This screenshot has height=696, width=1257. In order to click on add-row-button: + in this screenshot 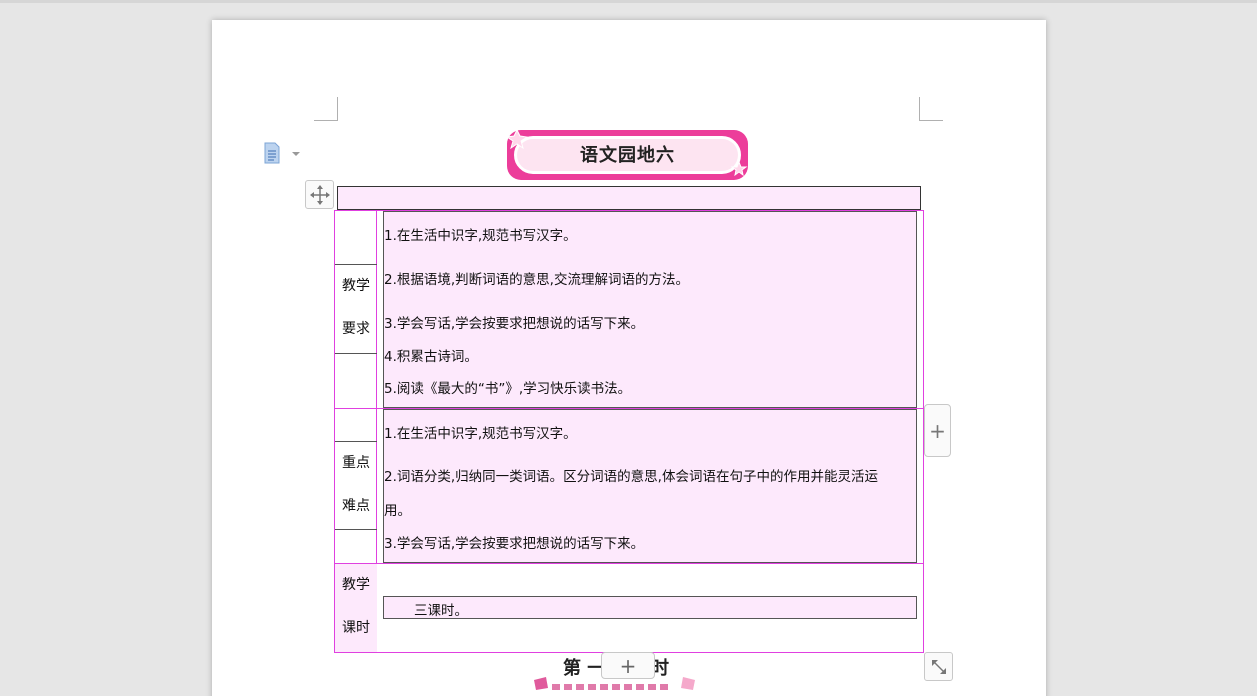, I will do `click(628, 665)`.